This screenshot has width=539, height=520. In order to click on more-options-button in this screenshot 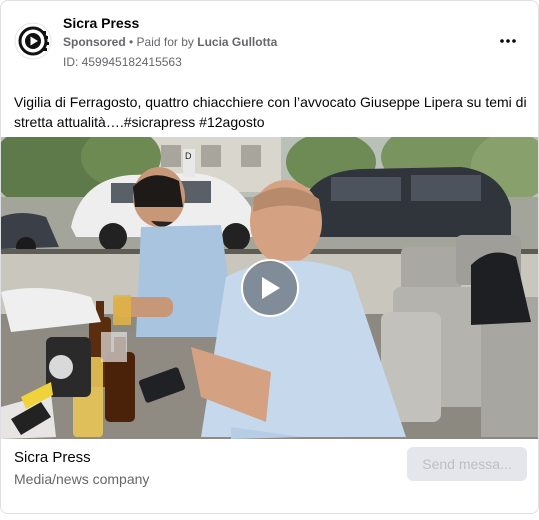, I will do `click(508, 41)`.